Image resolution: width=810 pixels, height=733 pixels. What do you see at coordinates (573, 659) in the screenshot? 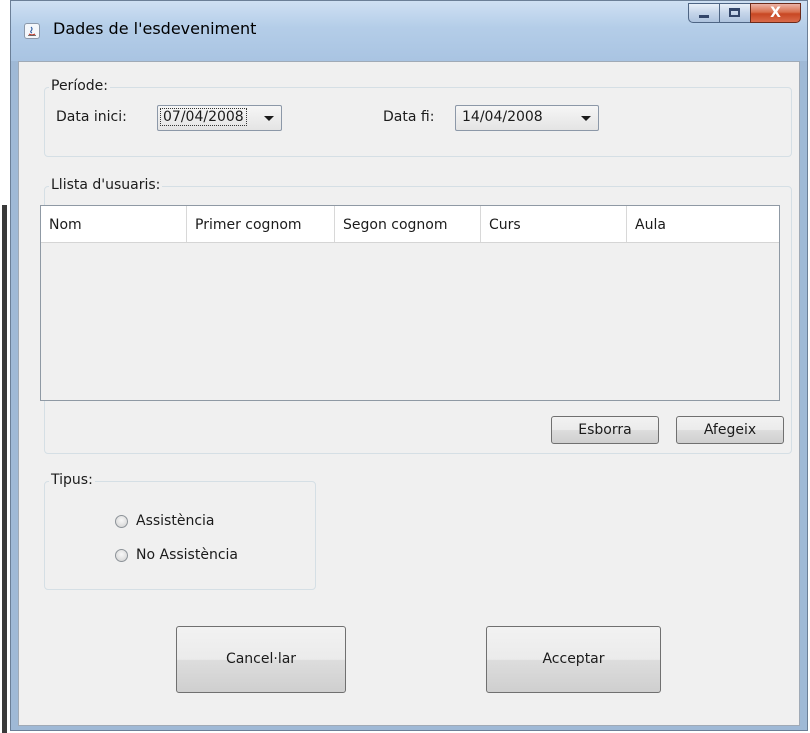
I see `accept-button: Acceptar` at bounding box center [573, 659].